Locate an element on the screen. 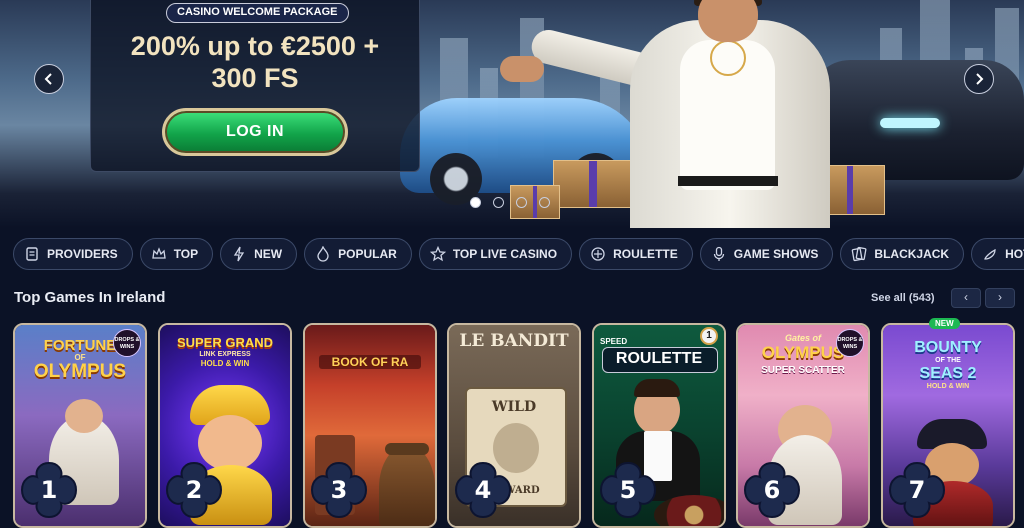 The height and width of the screenshot is (528, 1024). game-card: SUPER GRAND LINK EXPRESS HOLD & WIN 2 is located at coordinates (225, 425).